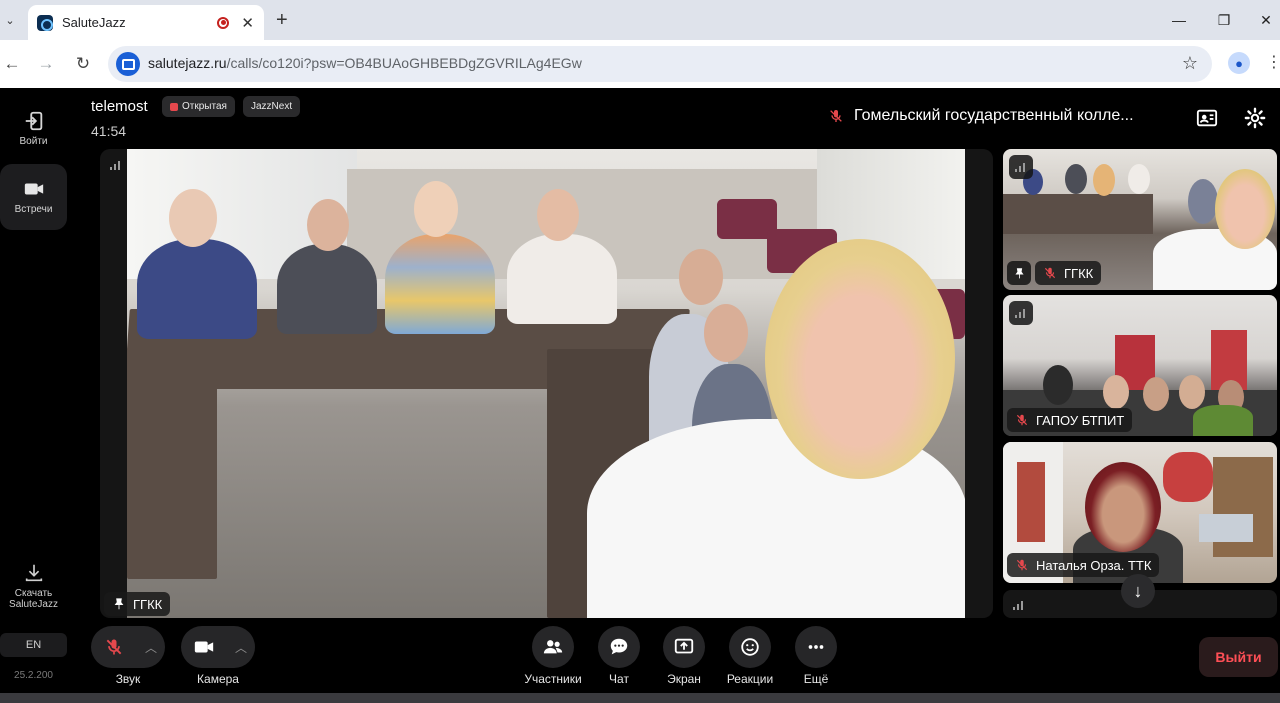 This screenshot has width=1280, height=703. I want to click on settings-gear-icon, so click(1255, 118).